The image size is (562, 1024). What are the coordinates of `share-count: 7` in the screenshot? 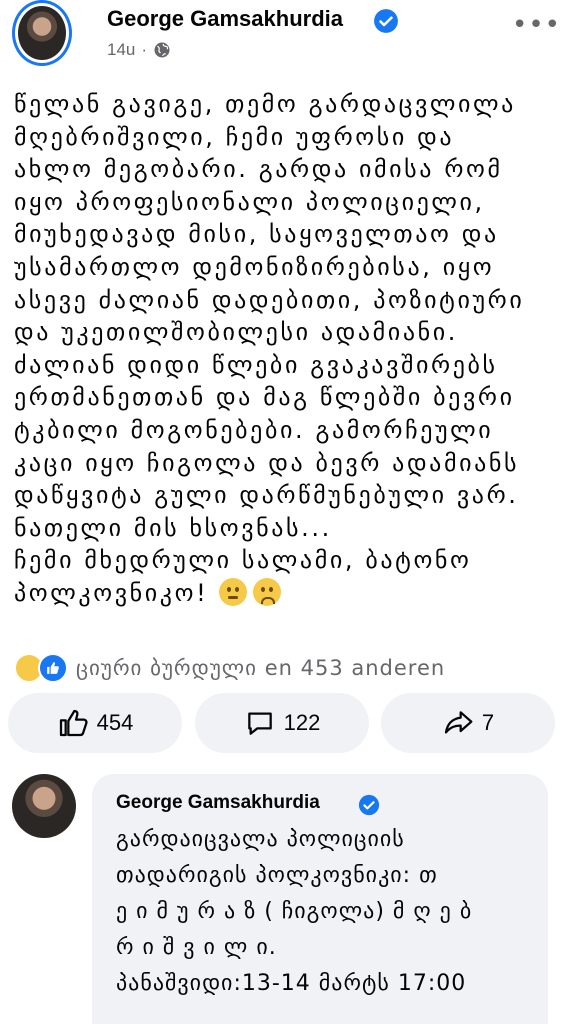 It's located at (488, 722).